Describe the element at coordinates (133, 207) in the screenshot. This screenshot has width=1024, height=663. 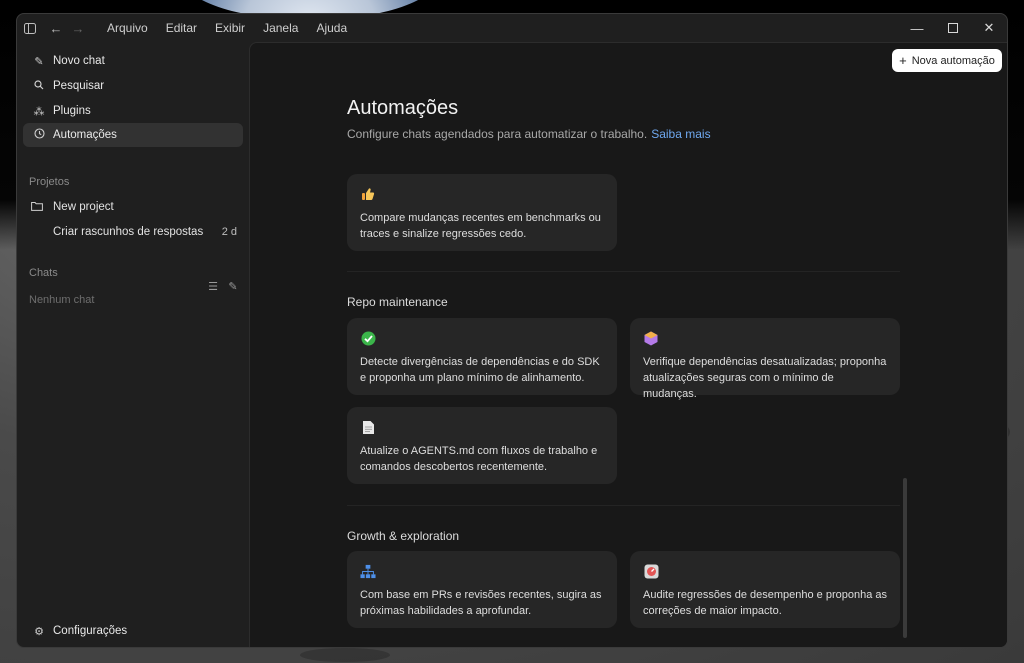
I see `project-item: New project` at that location.